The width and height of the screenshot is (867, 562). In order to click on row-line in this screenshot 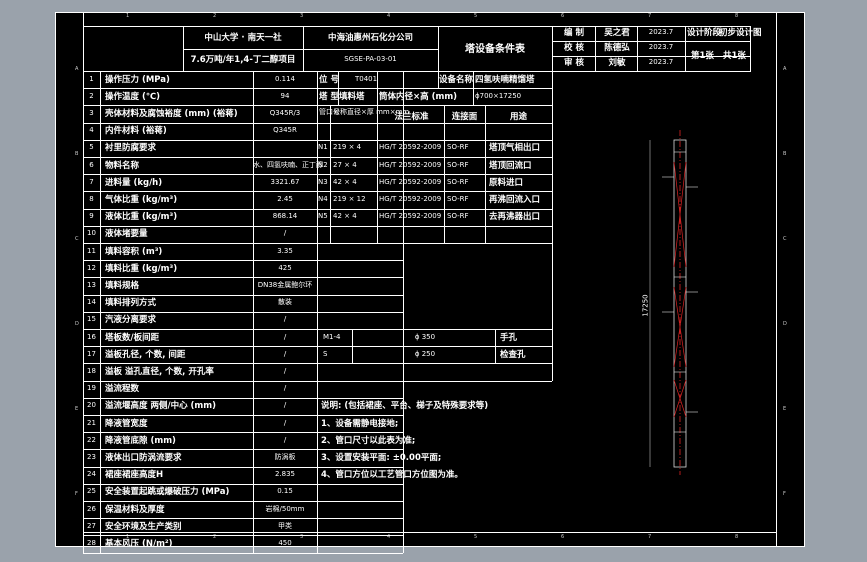, I will do `click(243, 553)`.